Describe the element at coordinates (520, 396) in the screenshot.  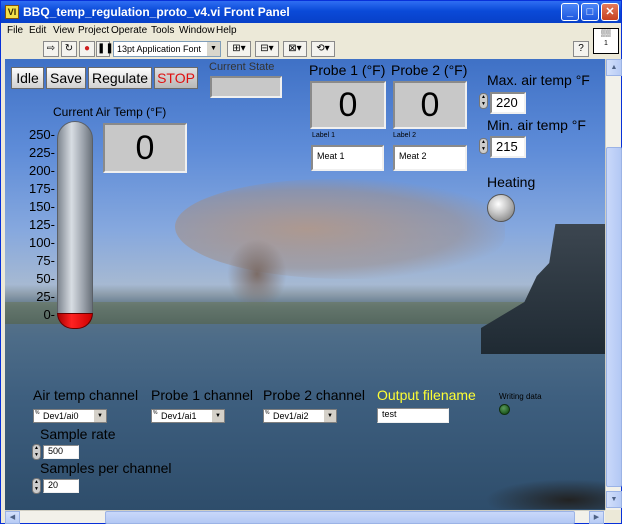
I see `writing-data-label: Writing data` at that location.